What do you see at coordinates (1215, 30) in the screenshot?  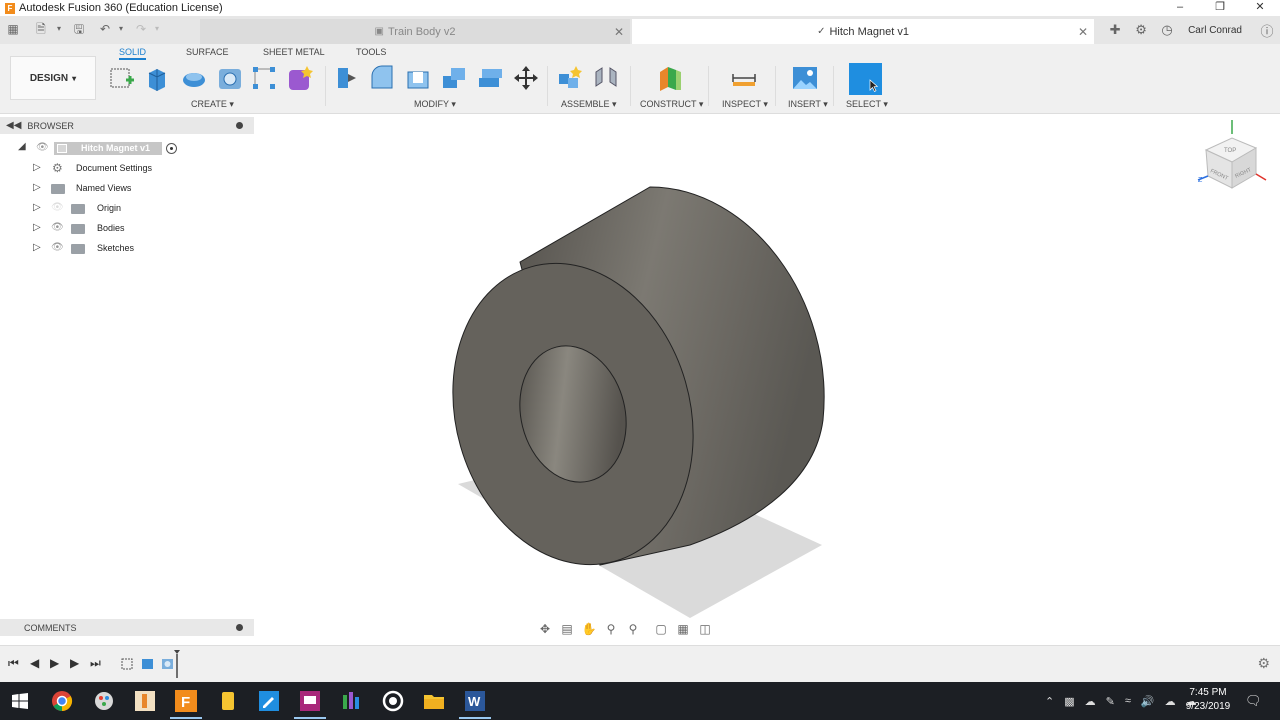 I see `user-name: Carl Conrad` at bounding box center [1215, 30].